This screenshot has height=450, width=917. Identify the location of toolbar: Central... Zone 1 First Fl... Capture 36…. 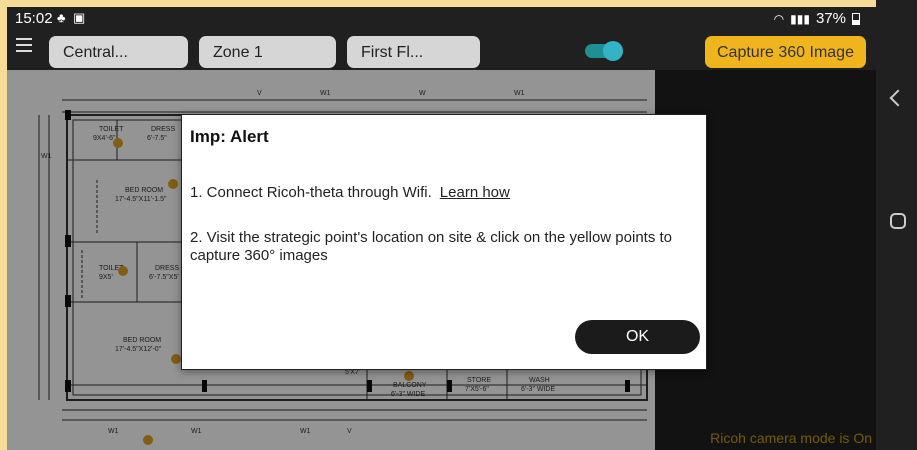
(441, 50).